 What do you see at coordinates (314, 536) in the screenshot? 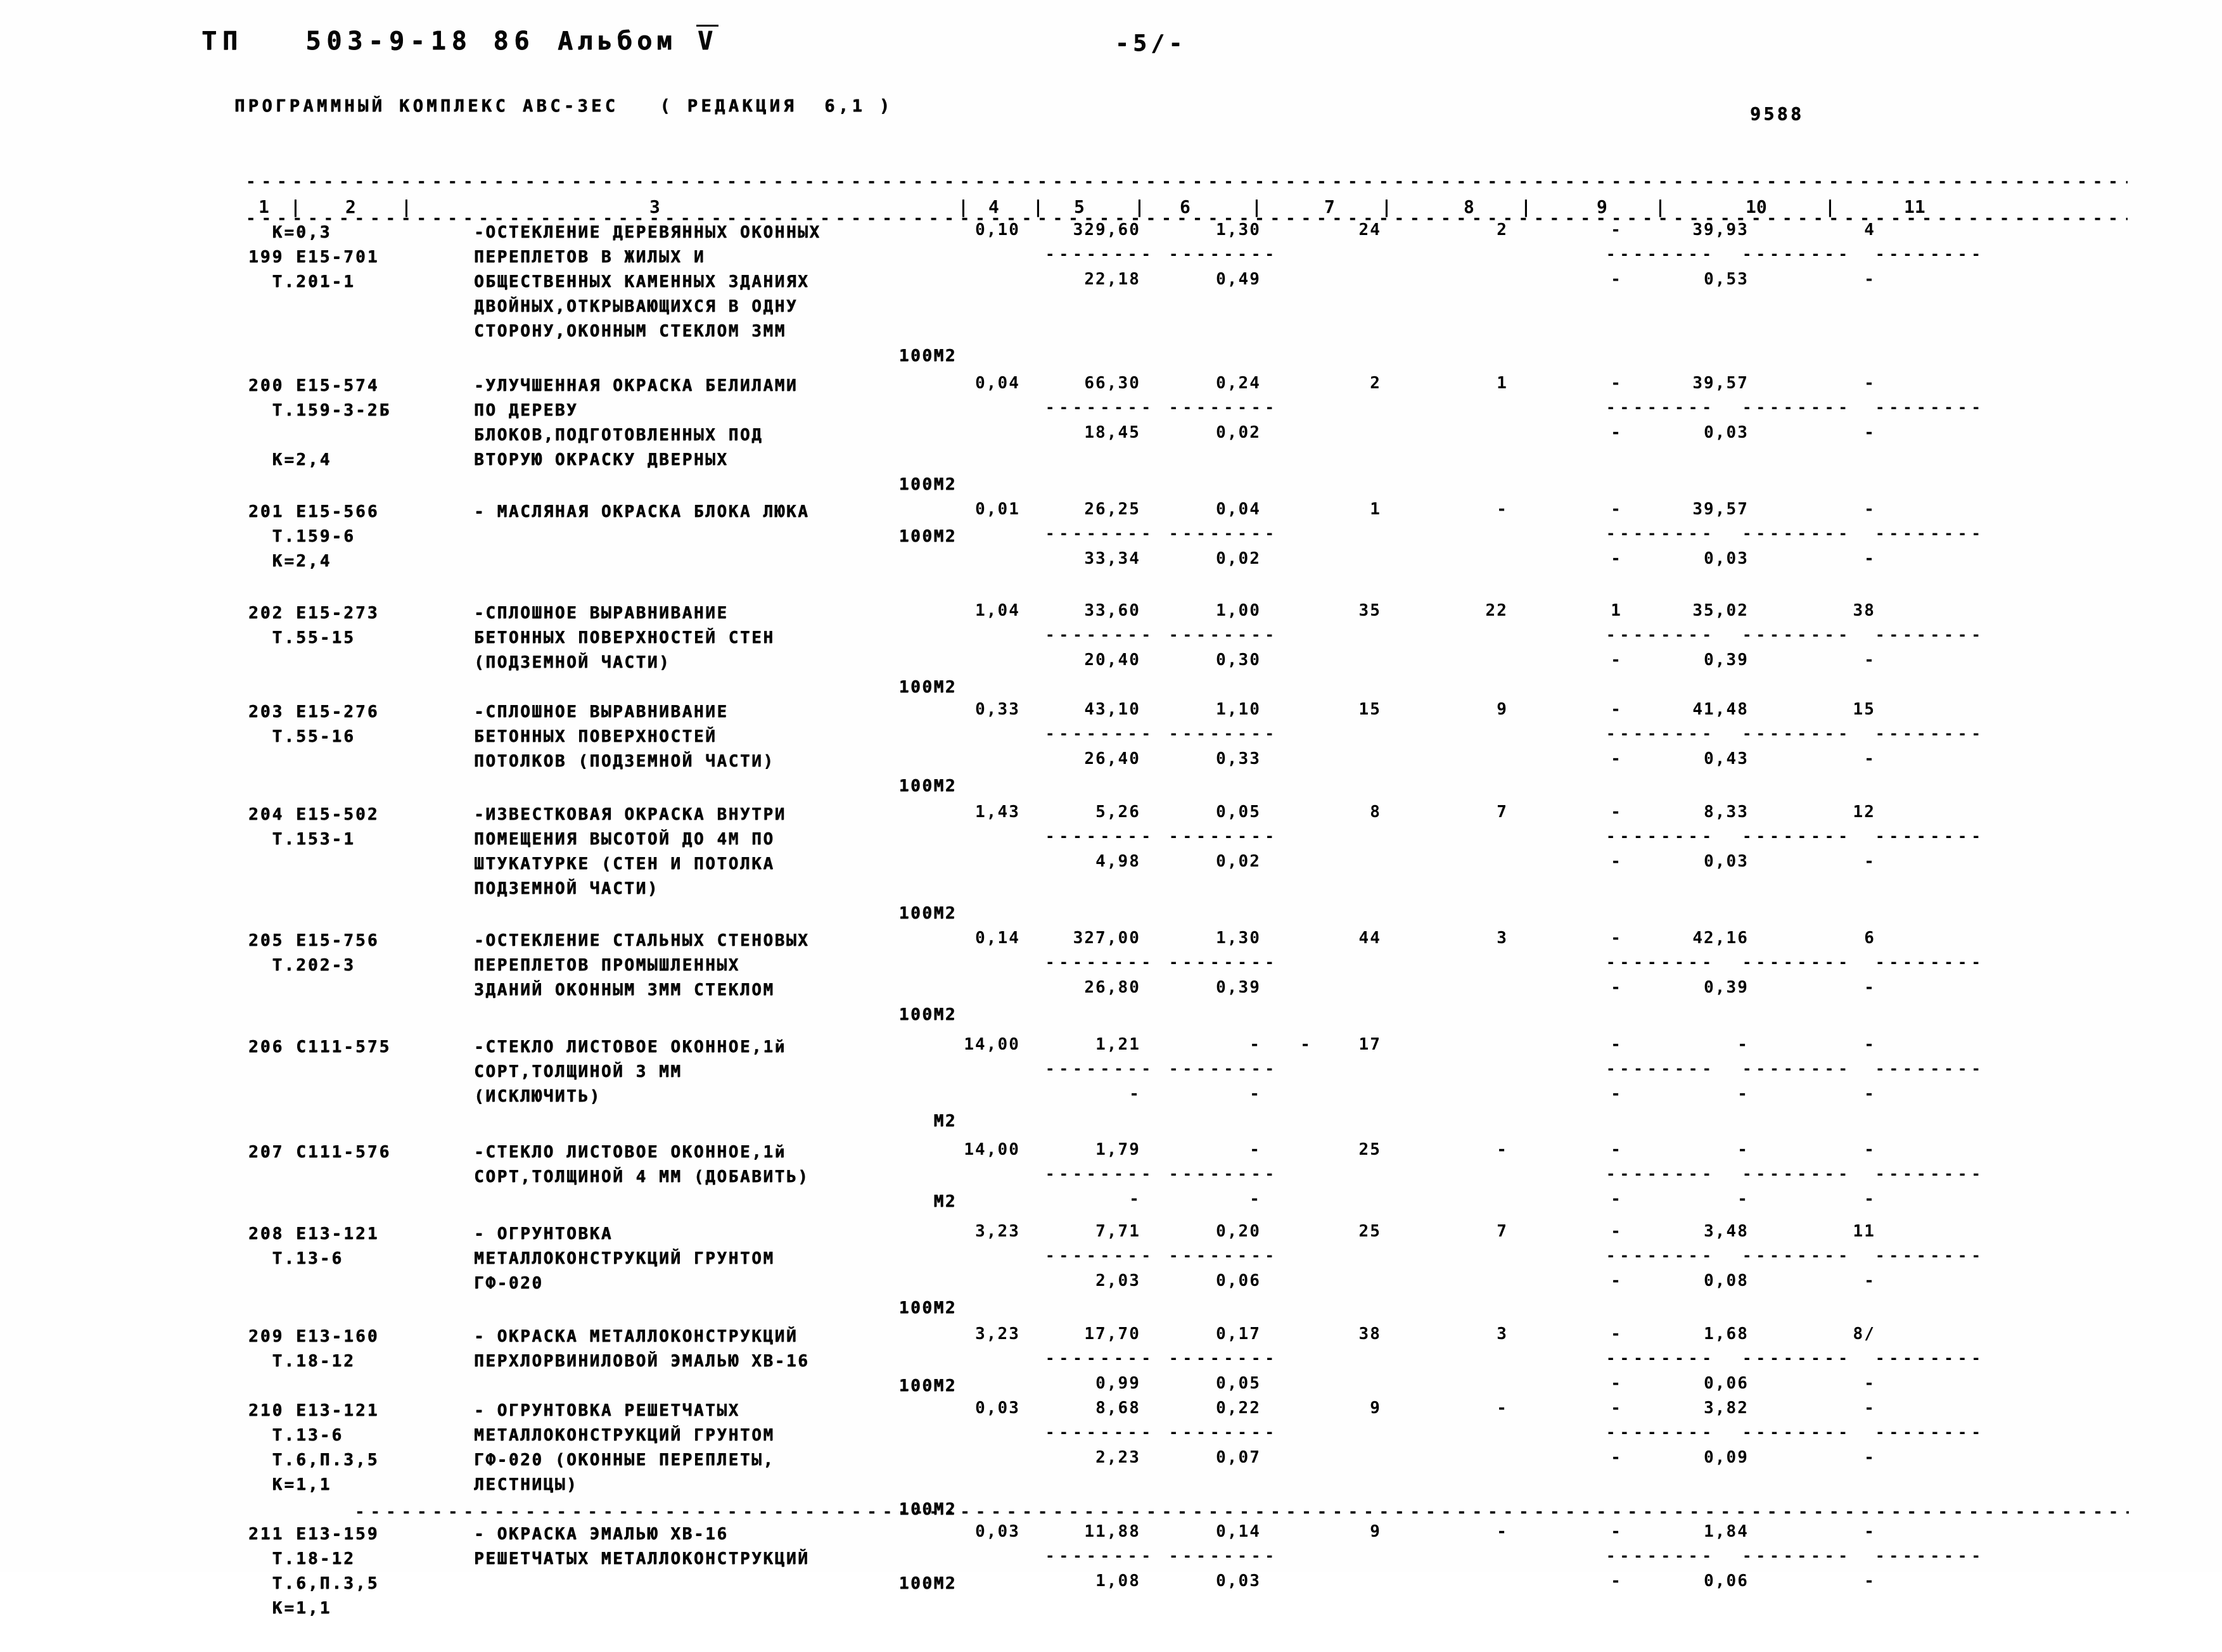
I see `row-code-cell: 201 Е15-566 Т.159-6 К=2,4` at bounding box center [314, 536].